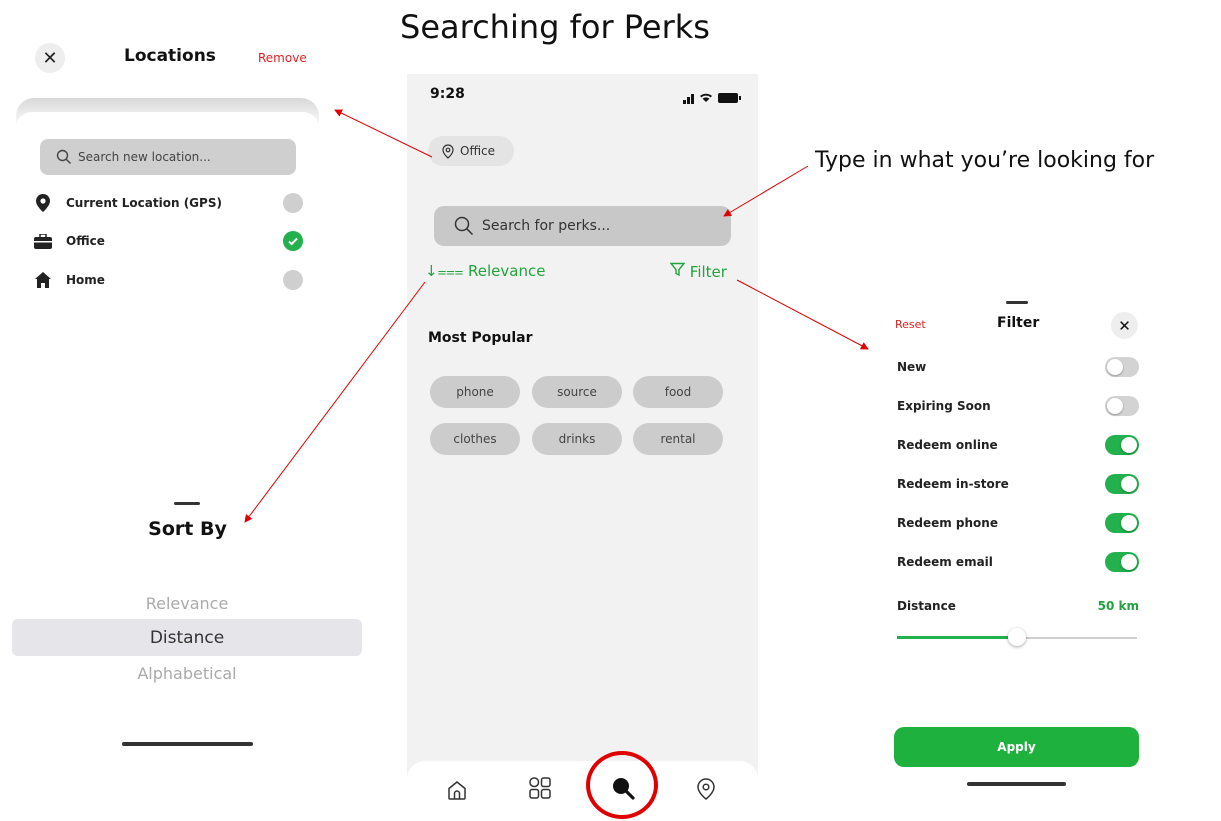  What do you see at coordinates (766, 191) in the screenshot?
I see `arrow-to-search` at bounding box center [766, 191].